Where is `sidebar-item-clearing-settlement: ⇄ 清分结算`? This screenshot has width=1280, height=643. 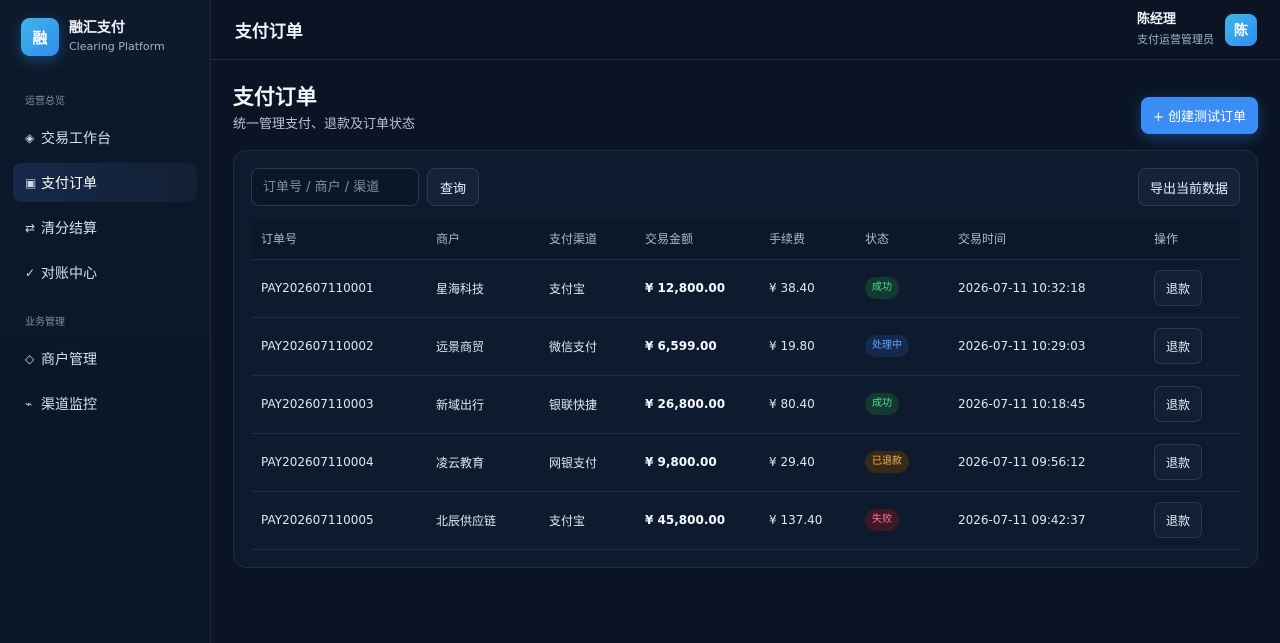
sidebar-item-clearing-settlement: ⇄ 清分结算 is located at coordinates (105, 227).